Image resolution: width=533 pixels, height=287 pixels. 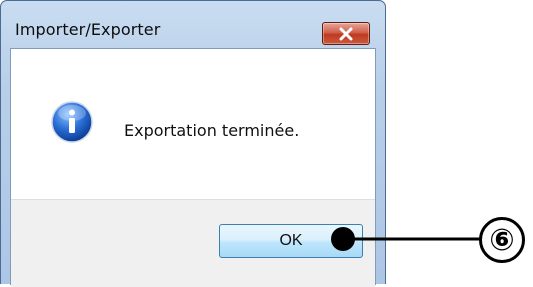 I want to click on window-title: Importer/Exporter, so click(x=88, y=29).